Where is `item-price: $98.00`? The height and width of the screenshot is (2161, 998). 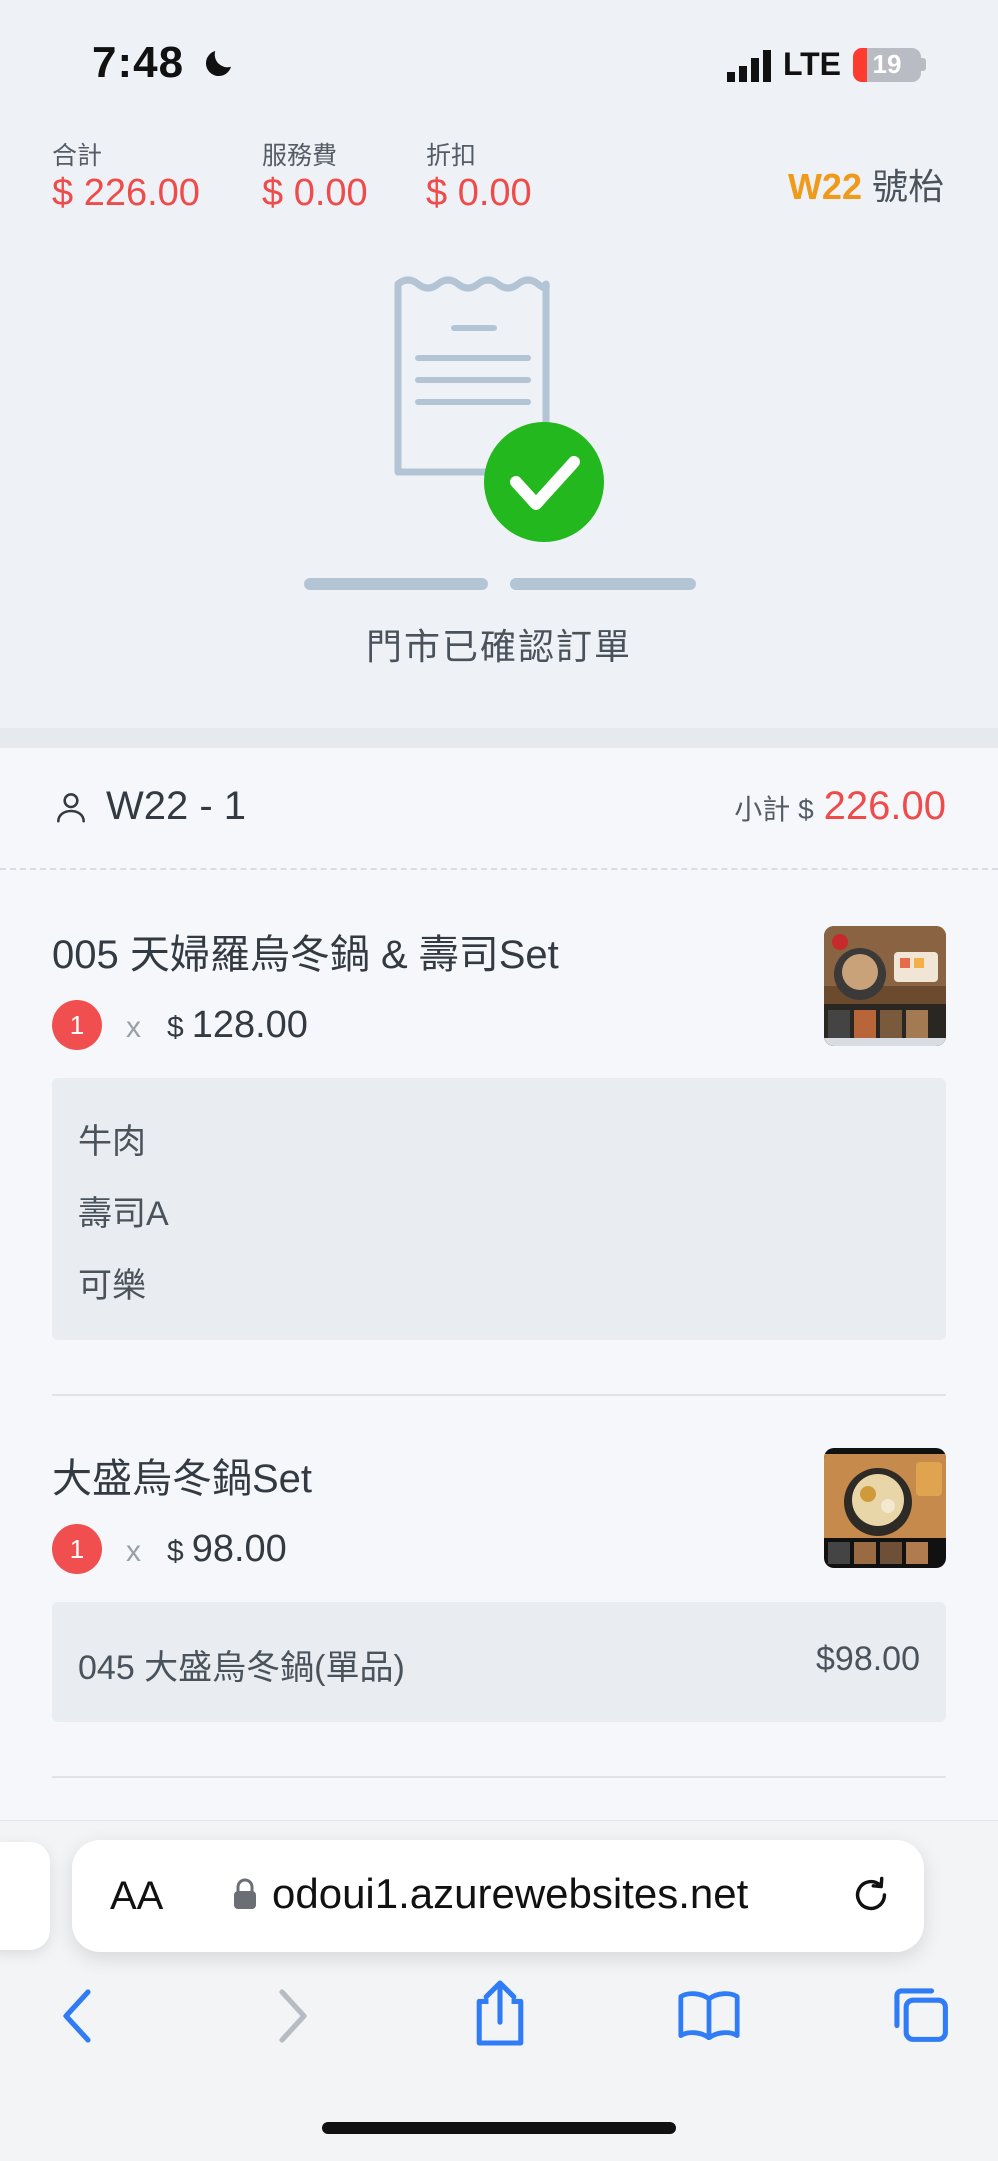
item-price: $98.00 is located at coordinates (227, 1549).